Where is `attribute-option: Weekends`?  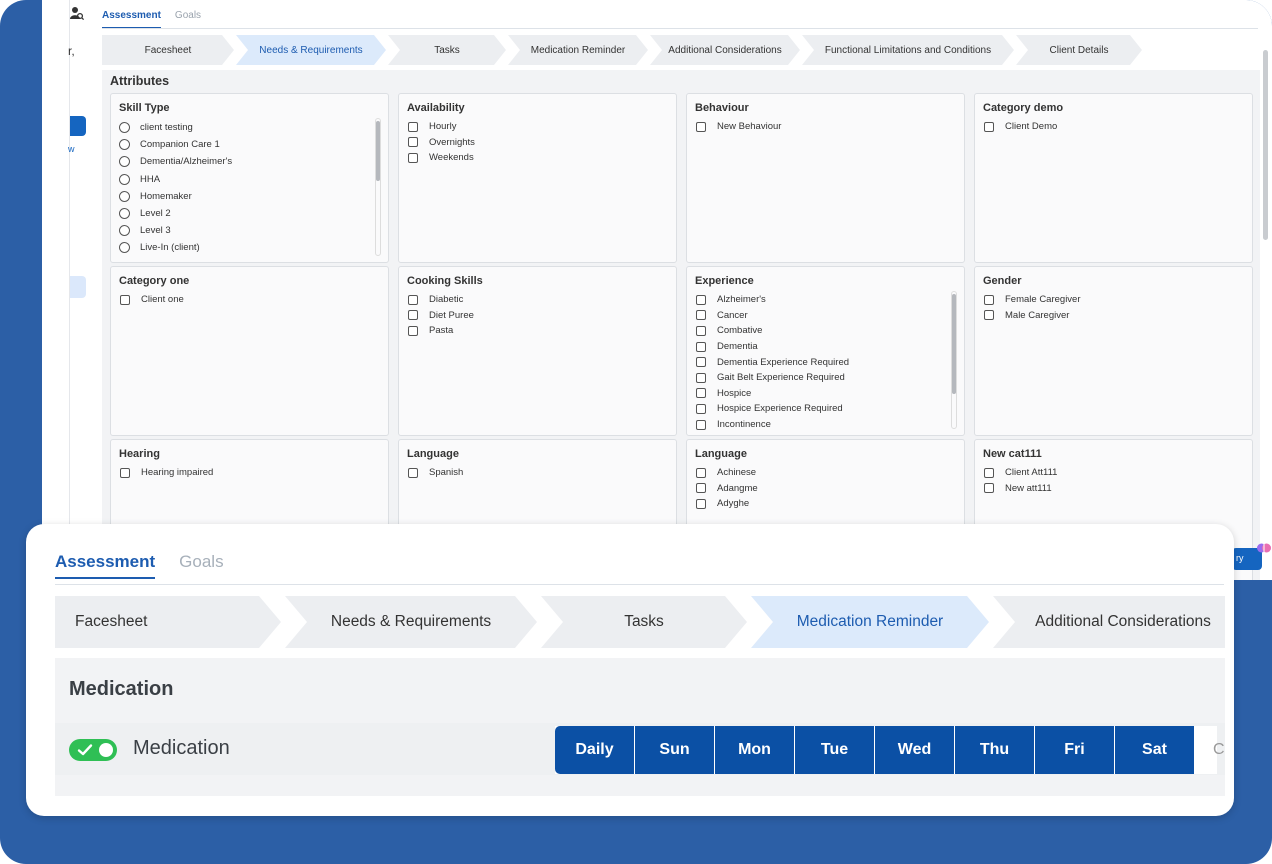
attribute-option: Weekends is located at coordinates (541, 158).